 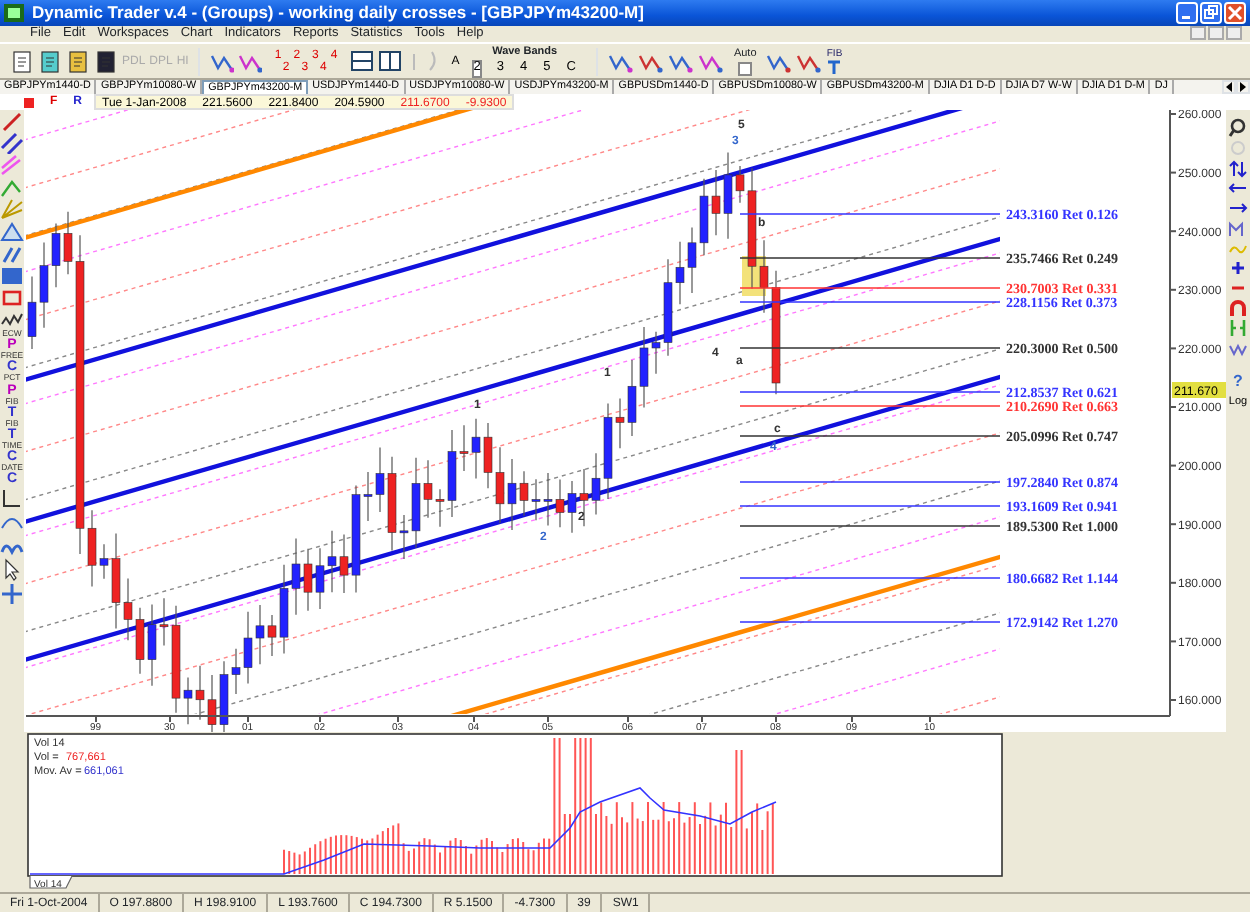 What do you see at coordinates (1238, 382) in the screenshot?
I see `help-button: ?` at bounding box center [1238, 382].